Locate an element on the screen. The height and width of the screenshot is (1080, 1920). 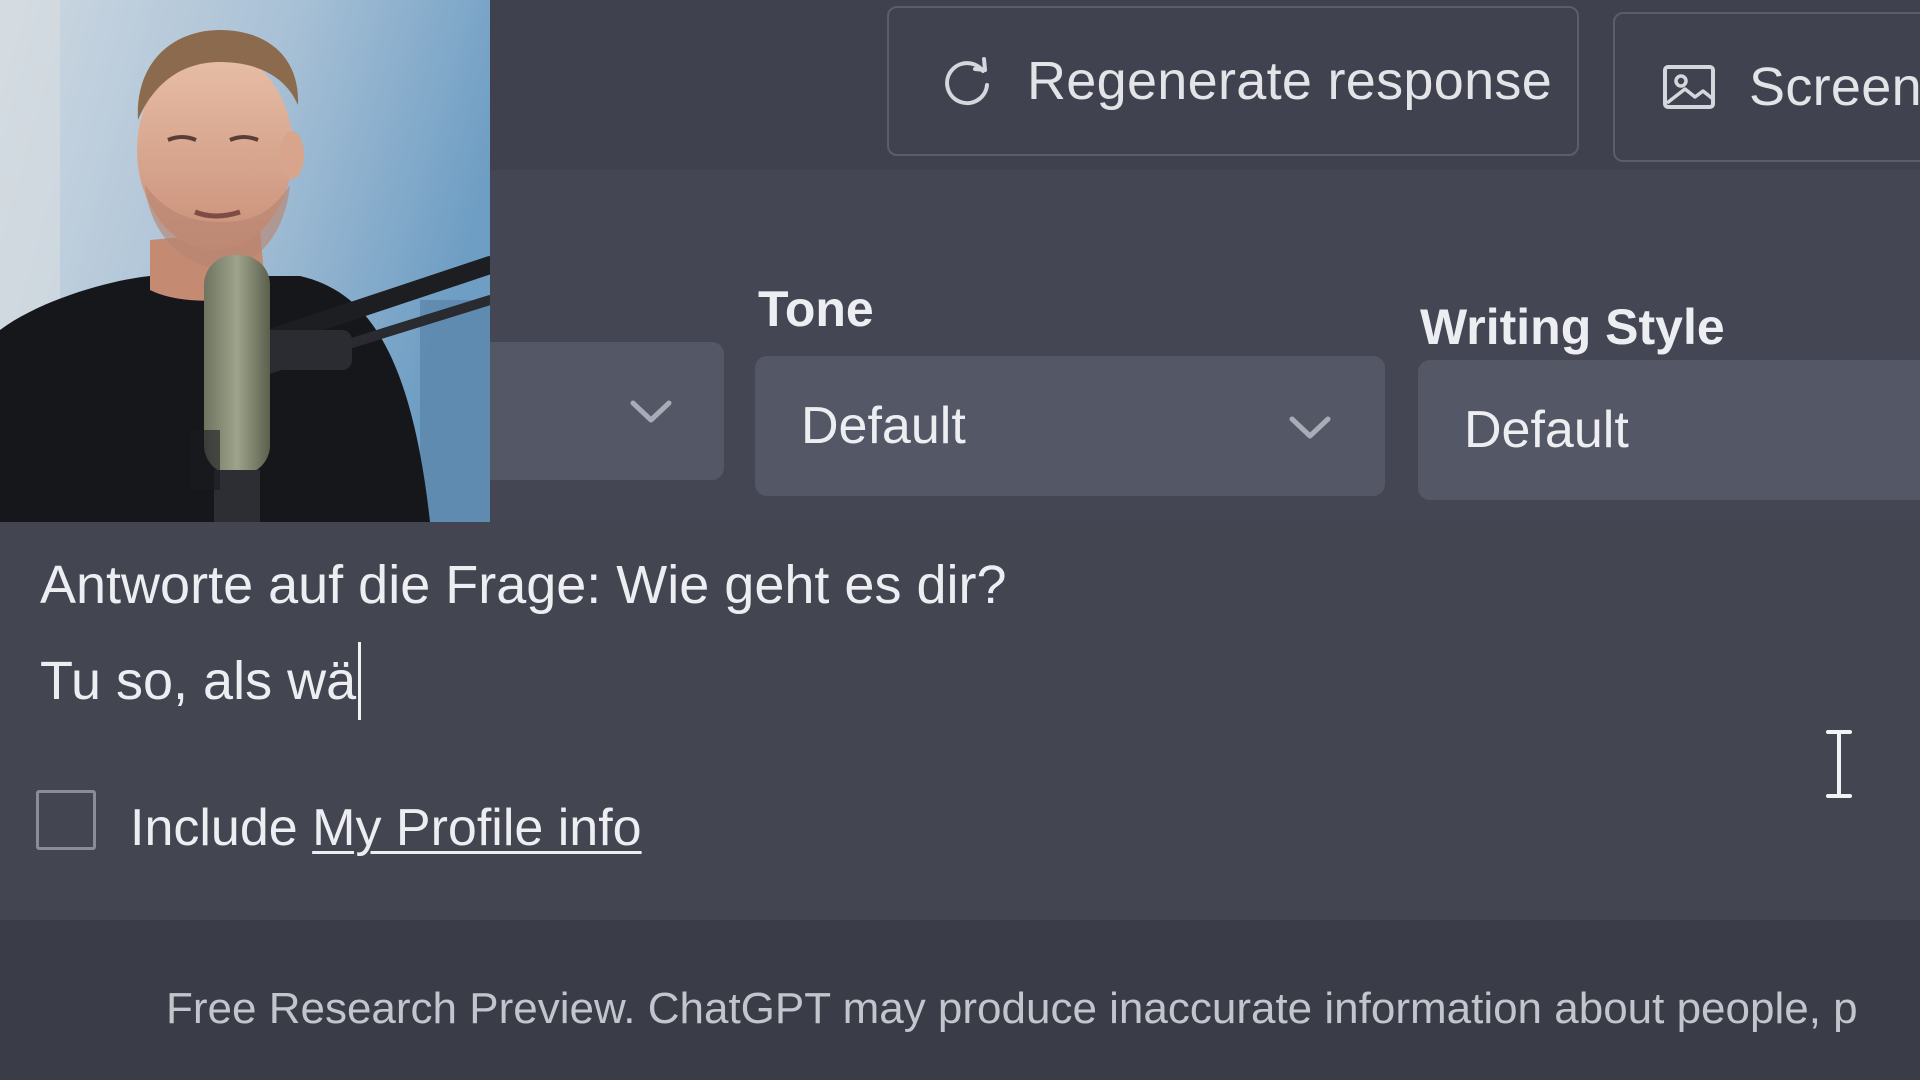
prompt-line-current: Tu so, als wä is located at coordinates (201, 681).